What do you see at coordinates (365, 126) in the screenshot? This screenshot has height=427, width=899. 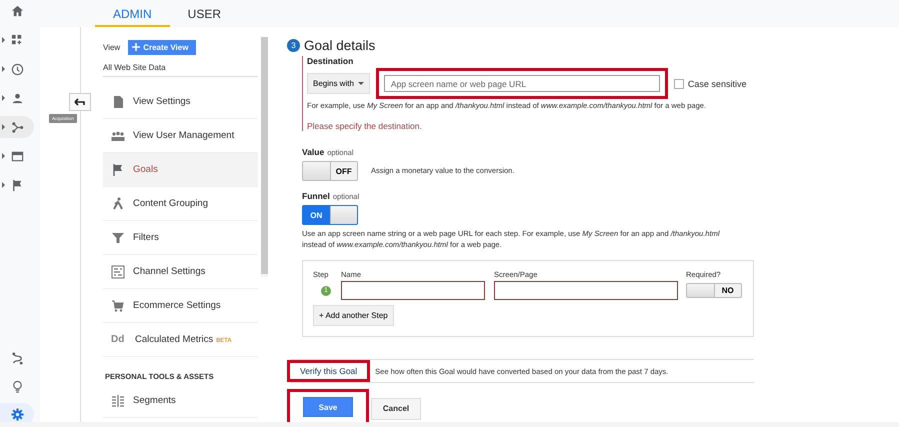 I see `error-message: Please specify the destination.` at bounding box center [365, 126].